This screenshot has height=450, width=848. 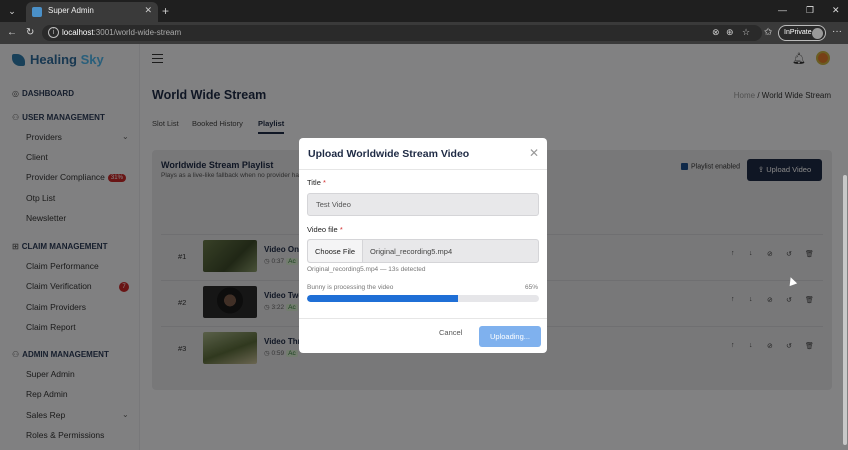 I want to click on tab-title: Super Admin, so click(x=71, y=10).